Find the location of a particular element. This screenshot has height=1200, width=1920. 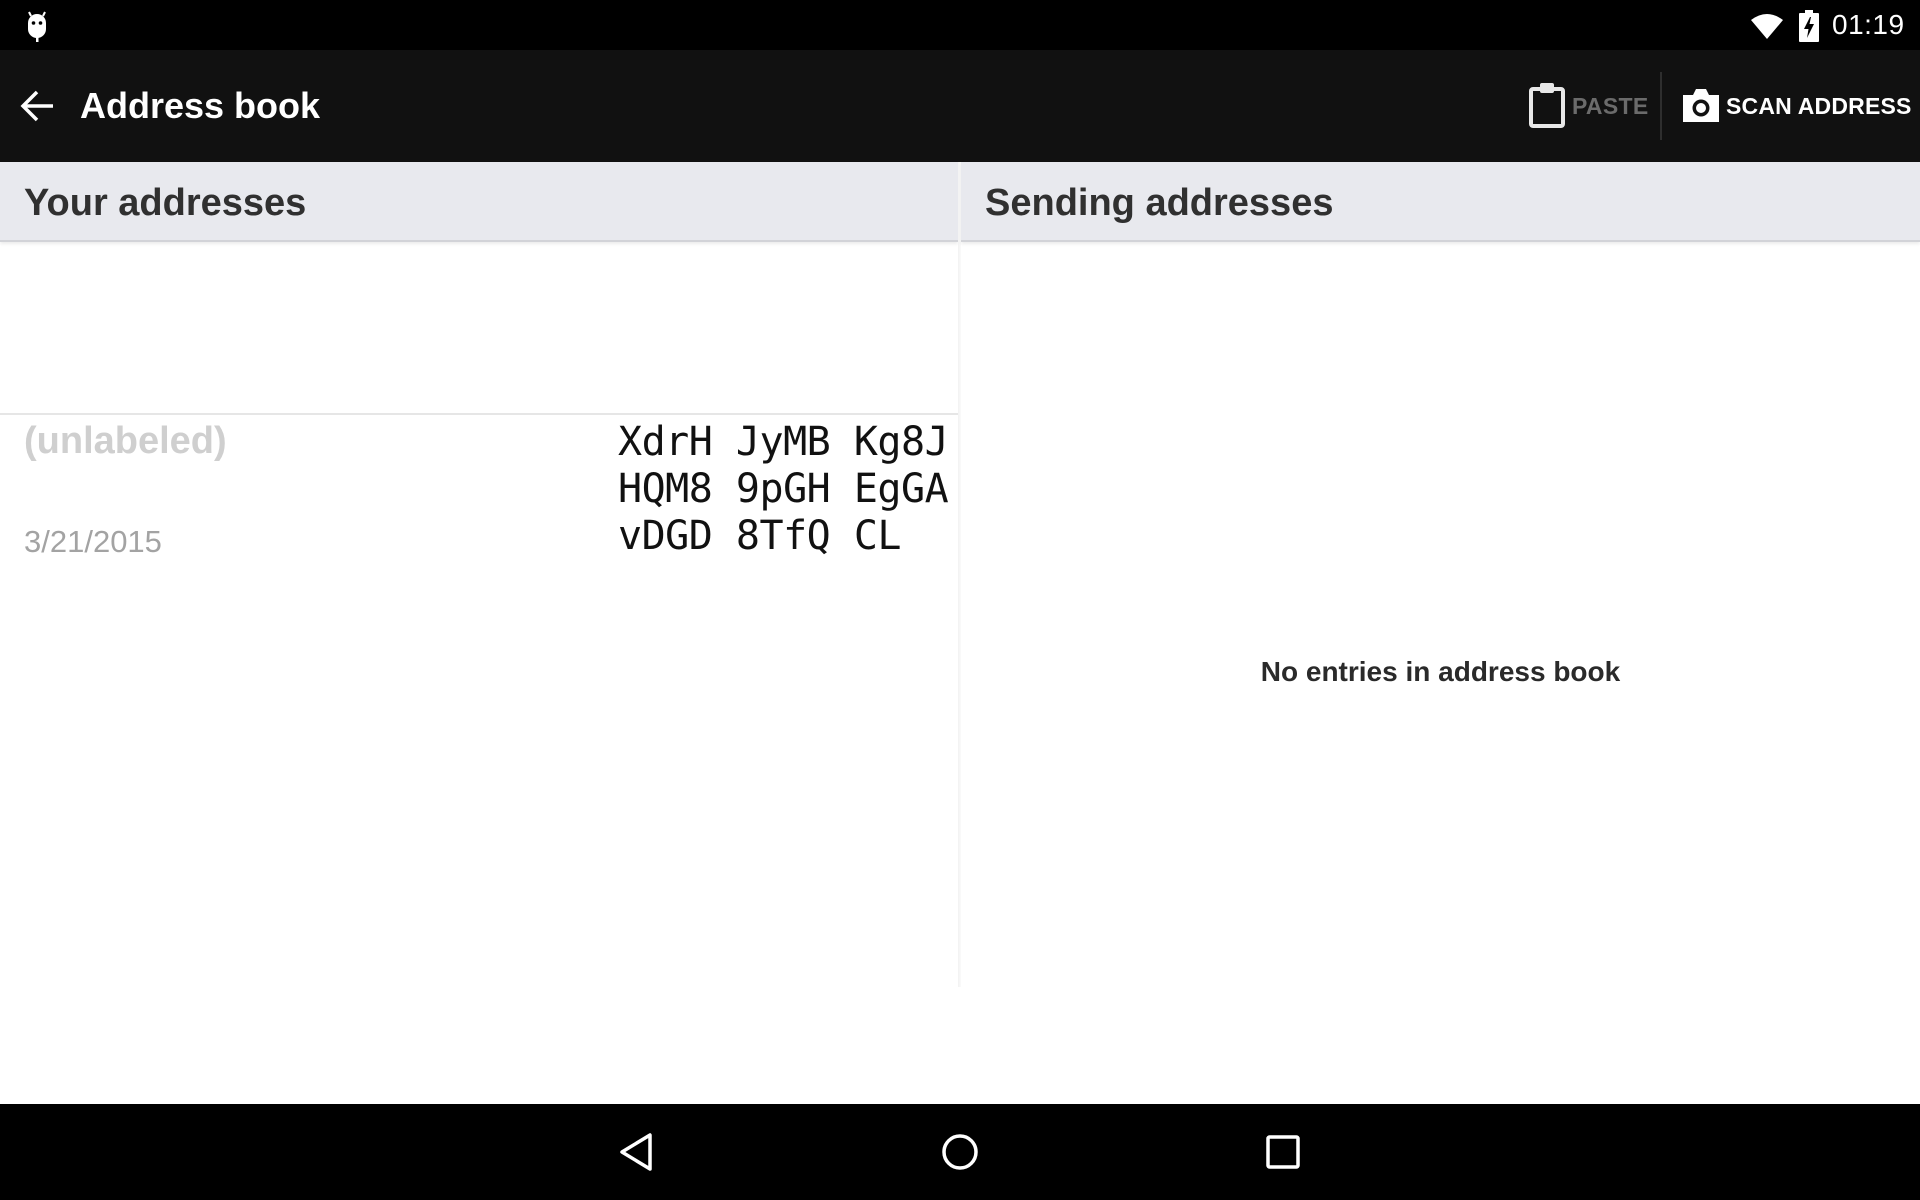

sending-addresses-header: Sending addresses is located at coordinates (1440, 202).